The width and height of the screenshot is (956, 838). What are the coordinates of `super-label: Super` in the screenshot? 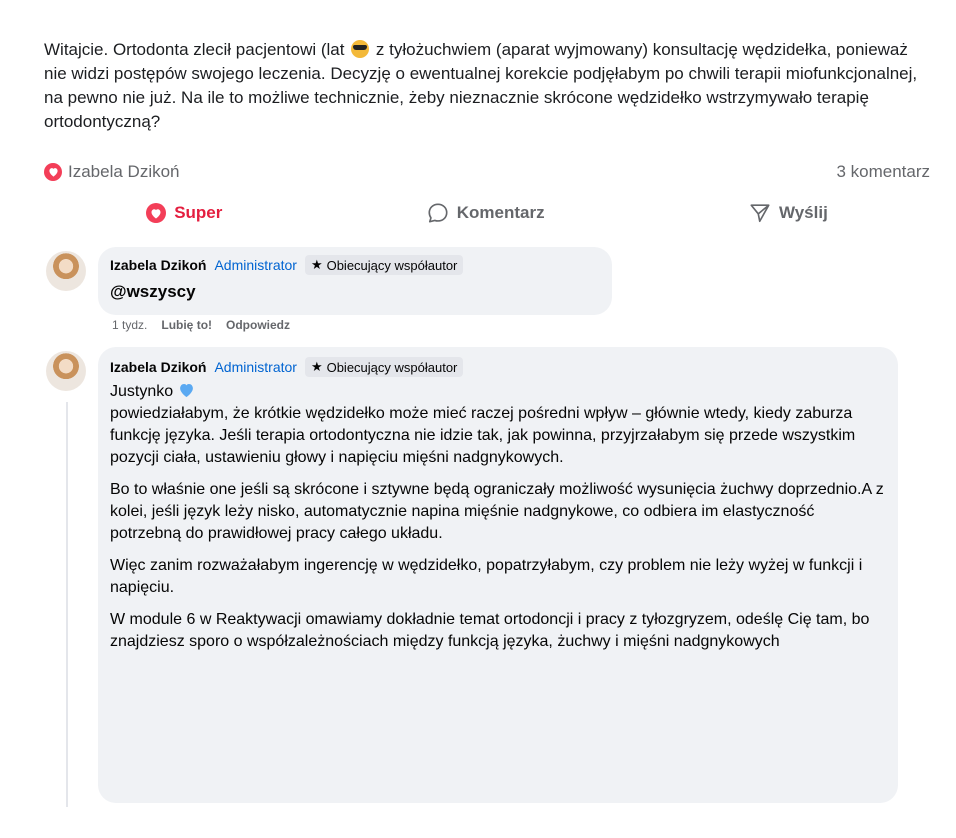 It's located at (198, 212).